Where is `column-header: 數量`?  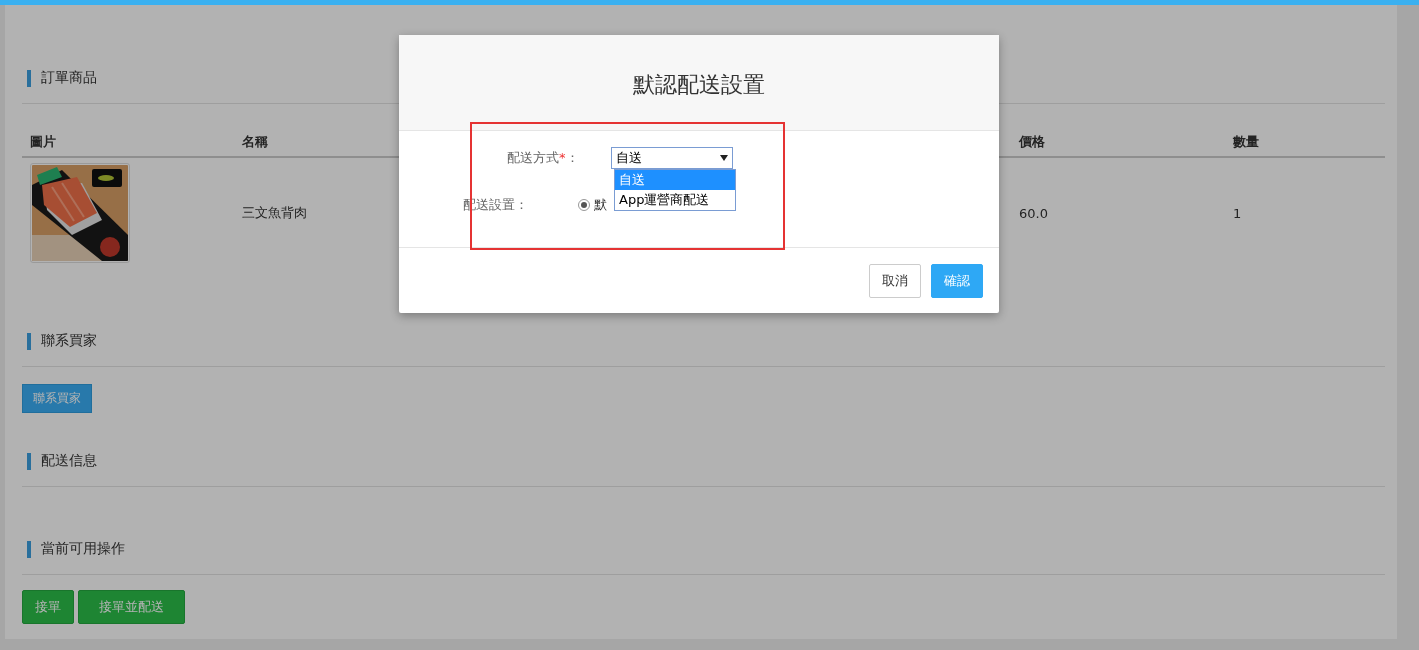
column-header: 數量 is located at coordinates (1305, 142).